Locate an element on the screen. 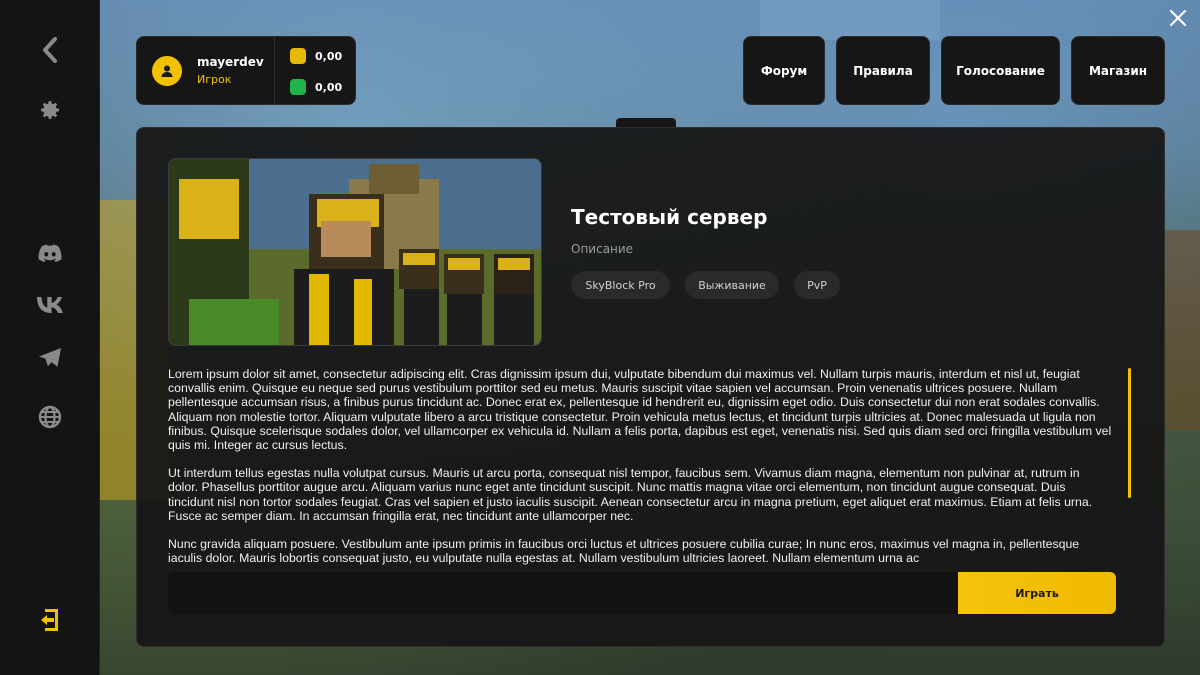 This screenshot has height=675, width=1200. globe-icon is located at coordinates (50, 417).